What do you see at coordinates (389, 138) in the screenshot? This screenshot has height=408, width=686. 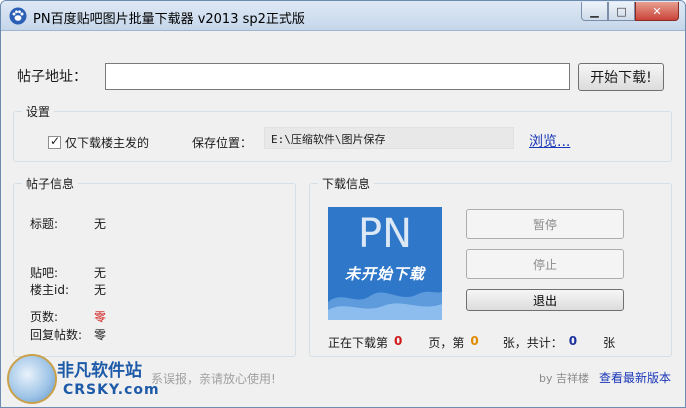 I see `save-path-field: E:\压缩软件\图片保存` at bounding box center [389, 138].